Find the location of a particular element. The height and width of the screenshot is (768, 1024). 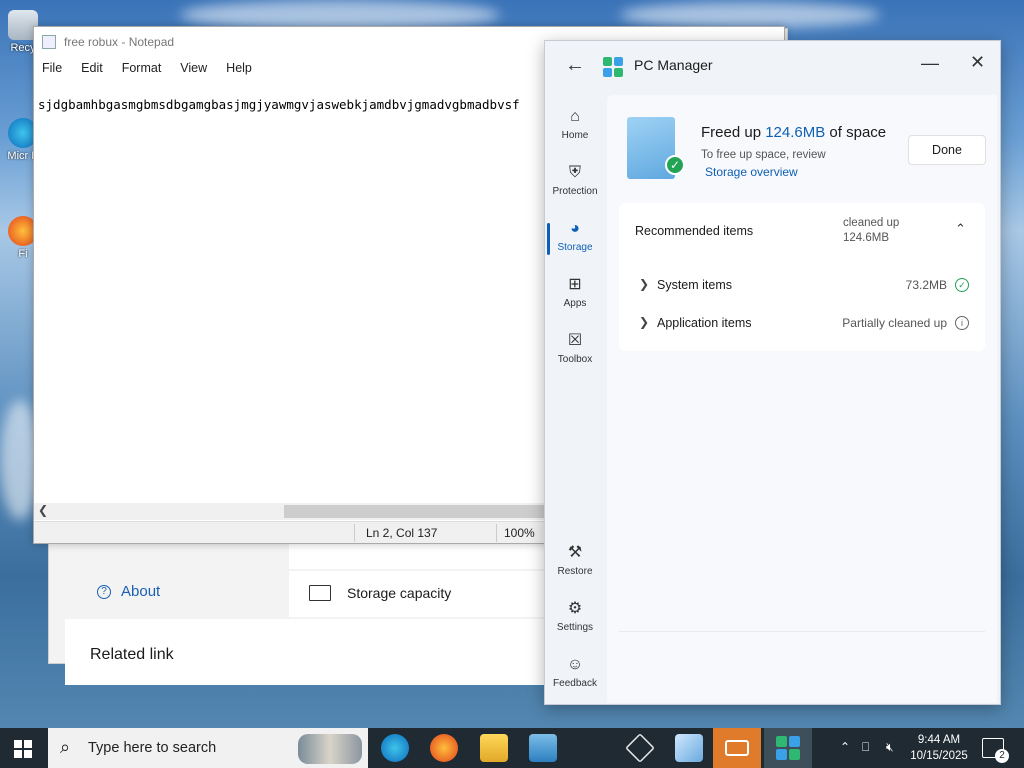

menu-view: View is located at coordinates (193, 68).